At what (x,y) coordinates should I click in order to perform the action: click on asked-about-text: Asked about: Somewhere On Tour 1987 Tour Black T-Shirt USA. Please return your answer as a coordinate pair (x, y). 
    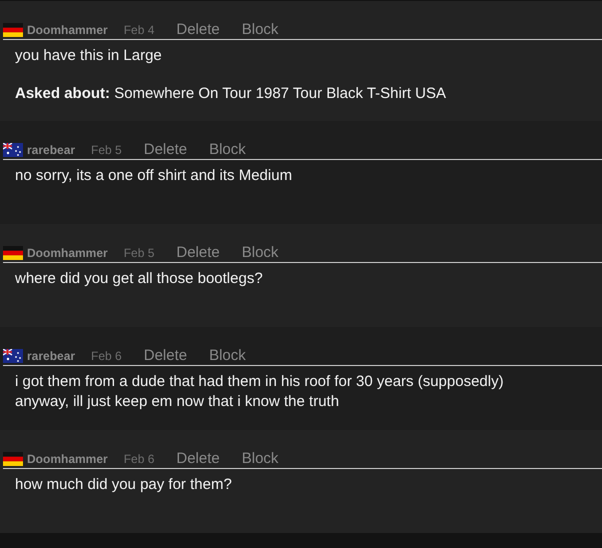
    Looking at the image, I should click on (231, 94).